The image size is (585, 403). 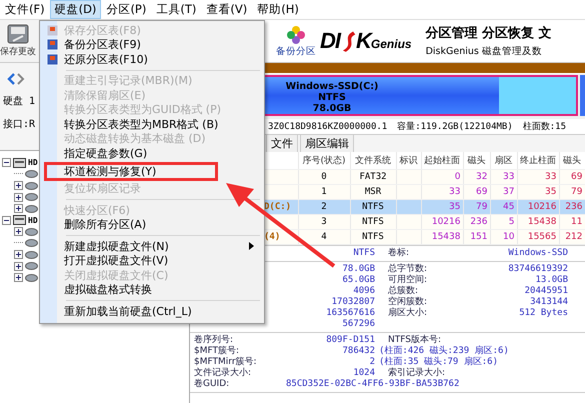 I want to click on table-cell: 45, so click(x=508, y=207).